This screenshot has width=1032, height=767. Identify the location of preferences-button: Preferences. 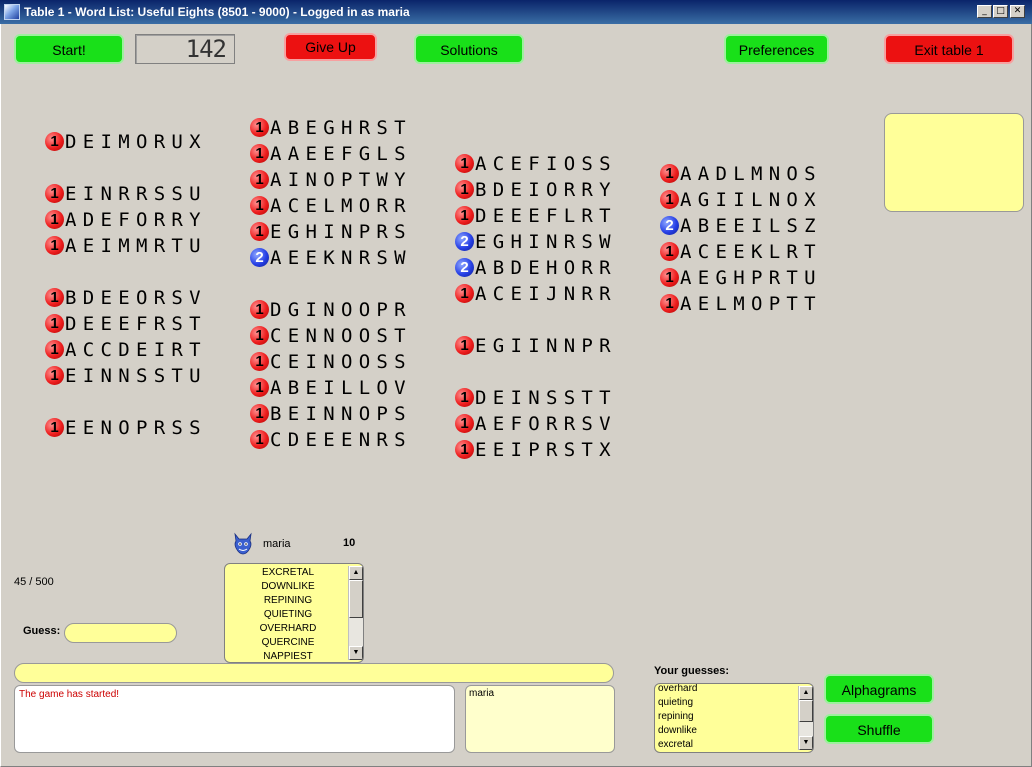
(776, 49).